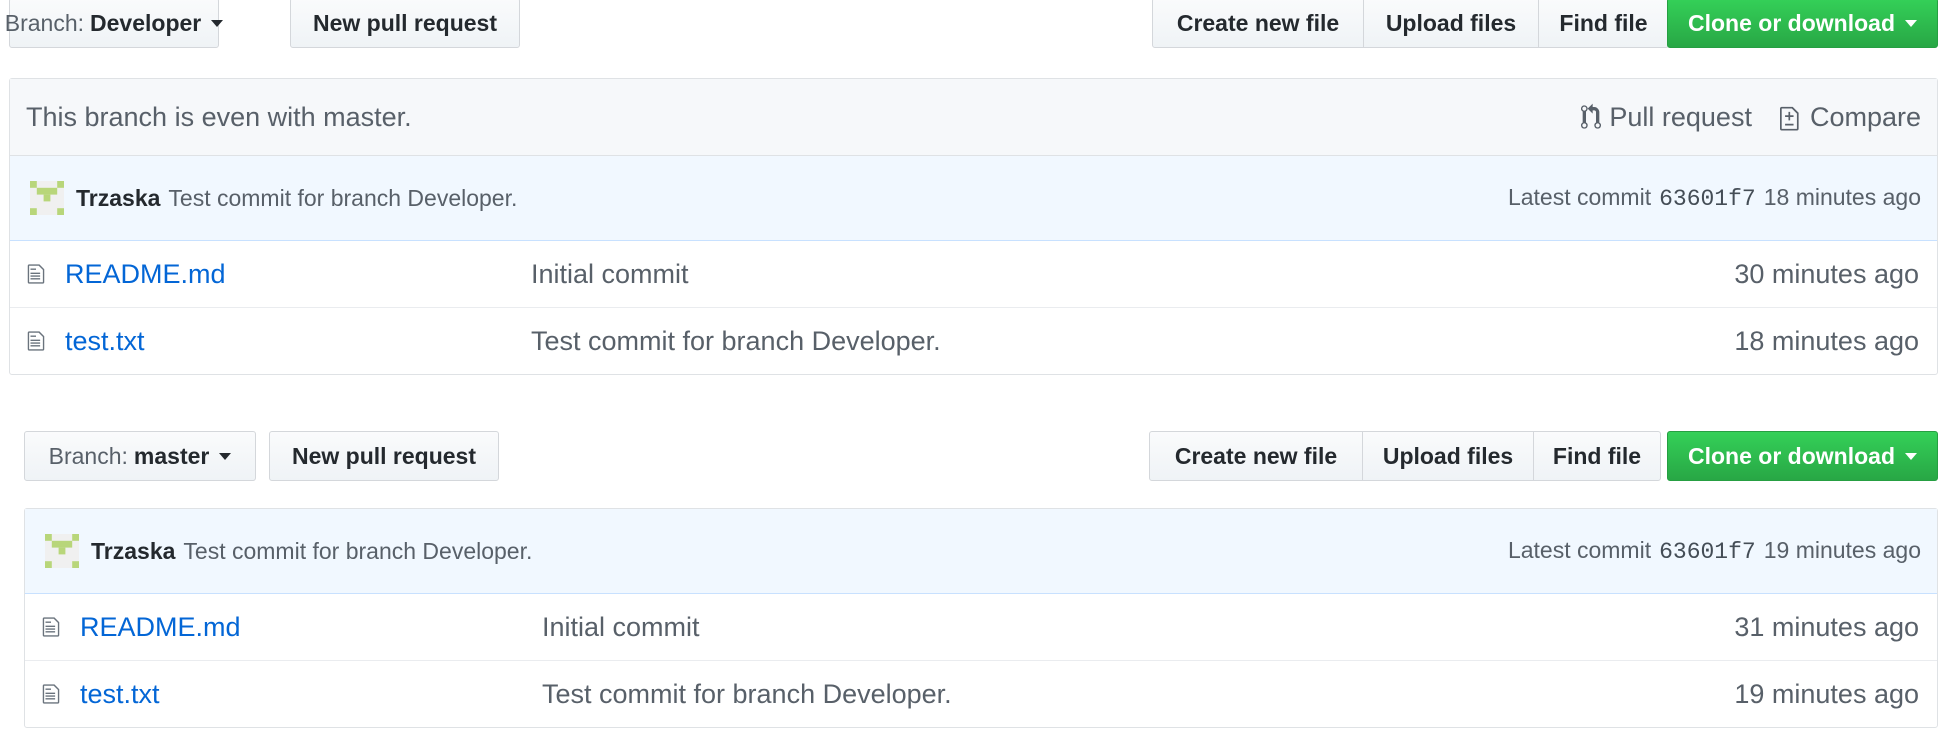 This screenshot has width=1941, height=736. I want to click on branch-select-button: Branch: master, so click(140, 456).